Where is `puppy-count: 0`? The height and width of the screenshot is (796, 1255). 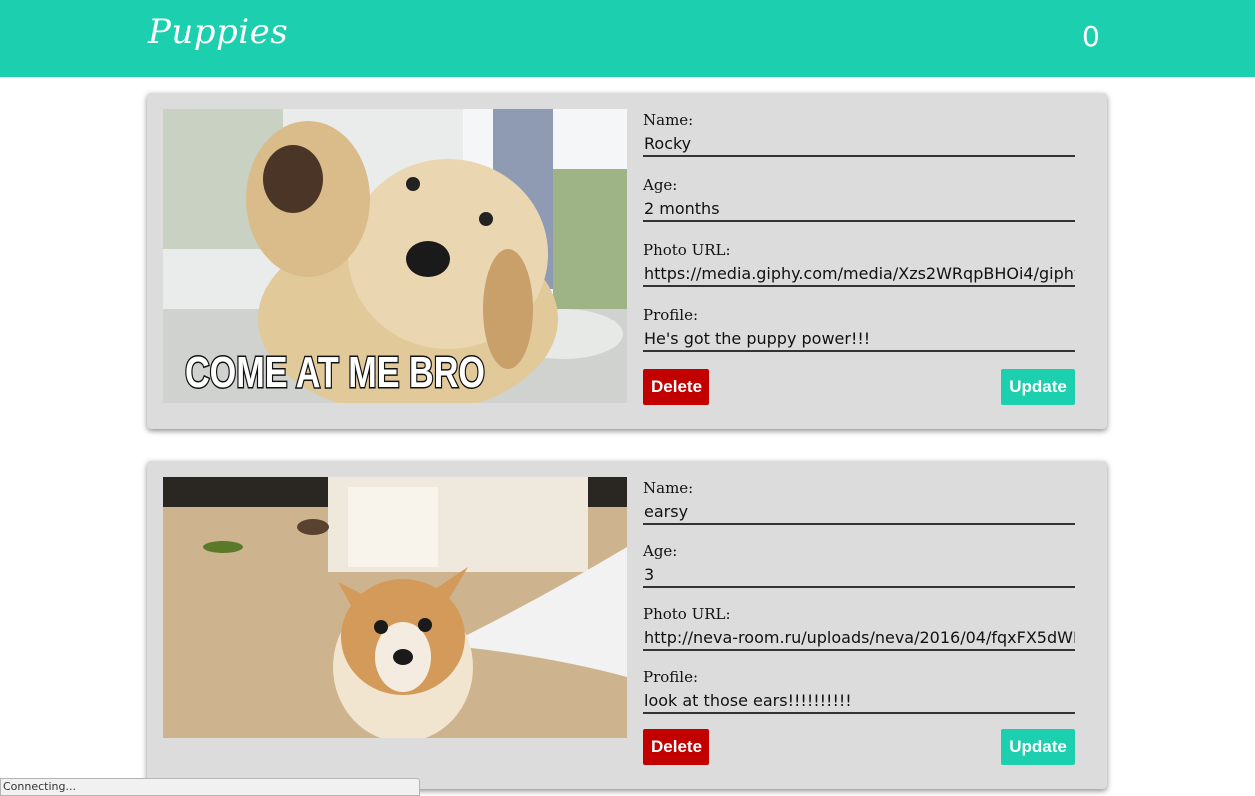
puppy-count: 0 is located at coordinates (1091, 36).